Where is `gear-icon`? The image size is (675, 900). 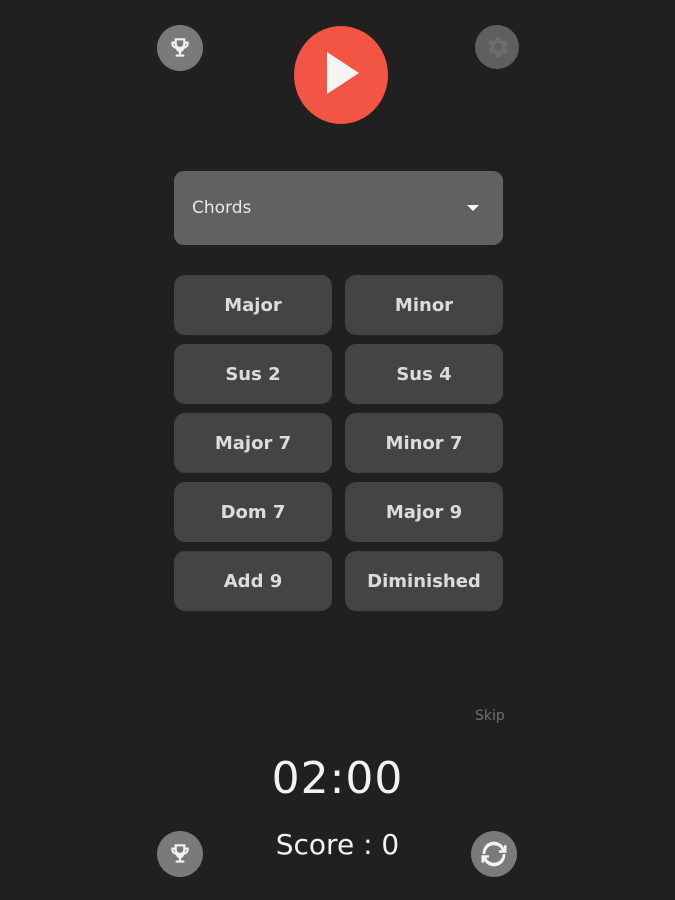
gear-icon is located at coordinates (497, 47).